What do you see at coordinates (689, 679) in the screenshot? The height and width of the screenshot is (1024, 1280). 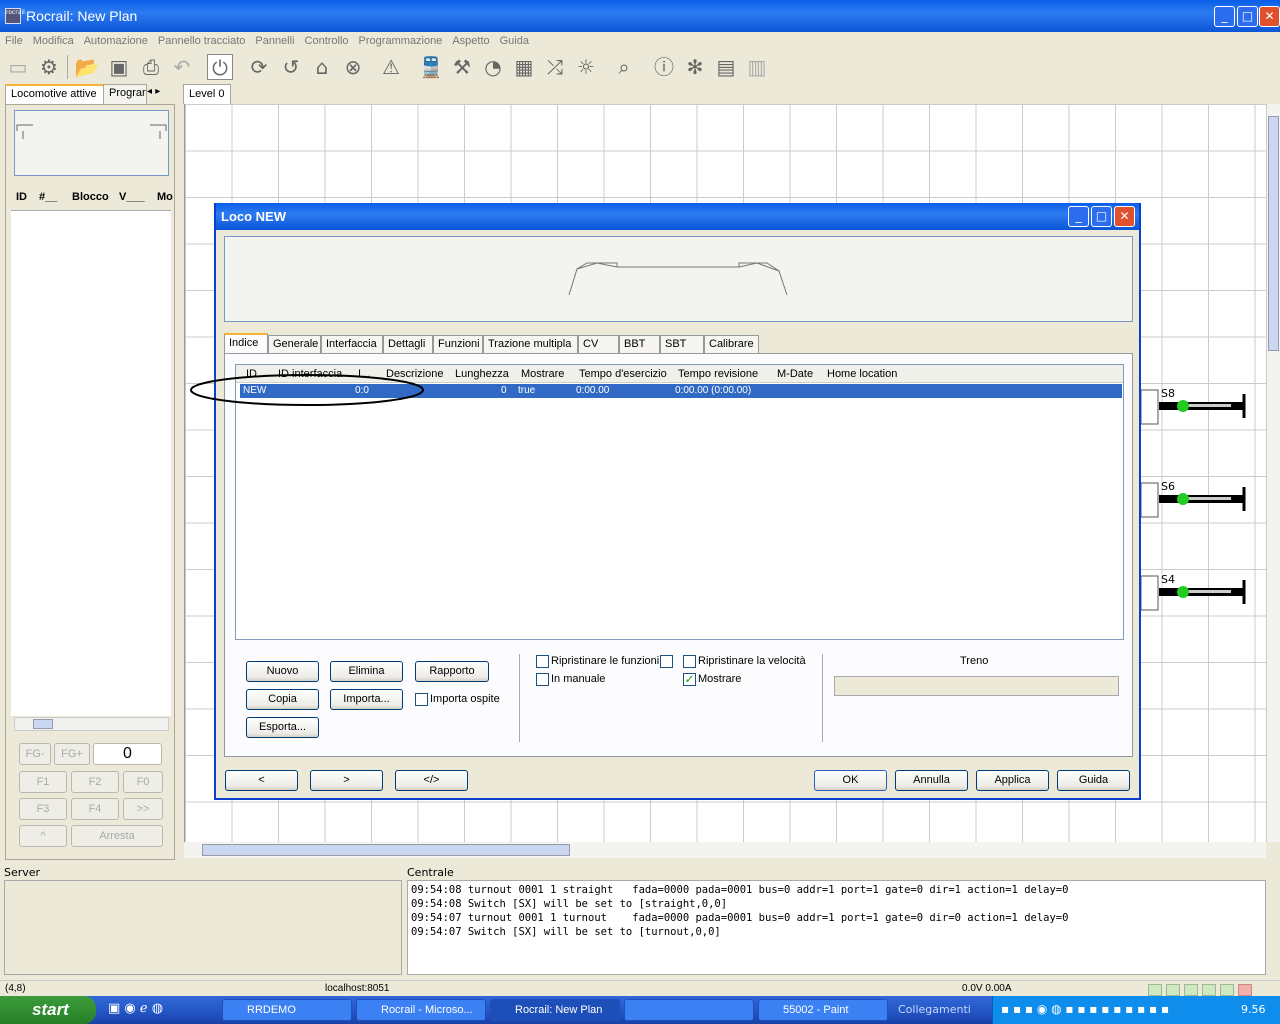 I see `mostrare-checkbox: ✓` at bounding box center [689, 679].